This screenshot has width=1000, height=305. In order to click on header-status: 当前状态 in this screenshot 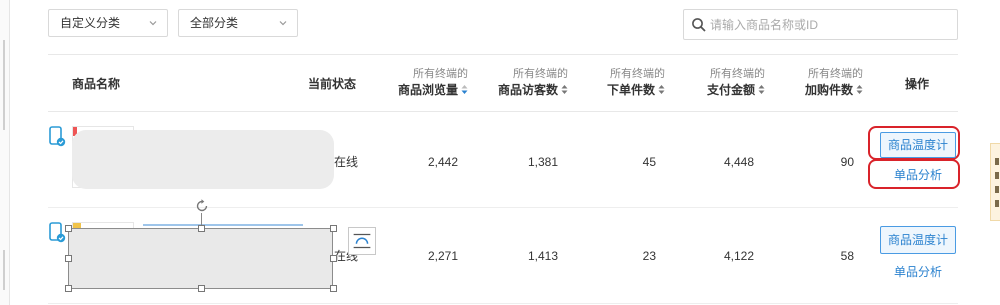, I will do `click(332, 84)`.